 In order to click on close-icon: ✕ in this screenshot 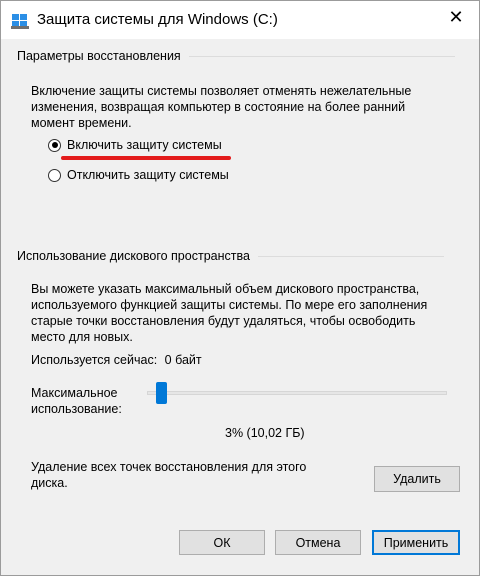, I will do `click(456, 16)`.